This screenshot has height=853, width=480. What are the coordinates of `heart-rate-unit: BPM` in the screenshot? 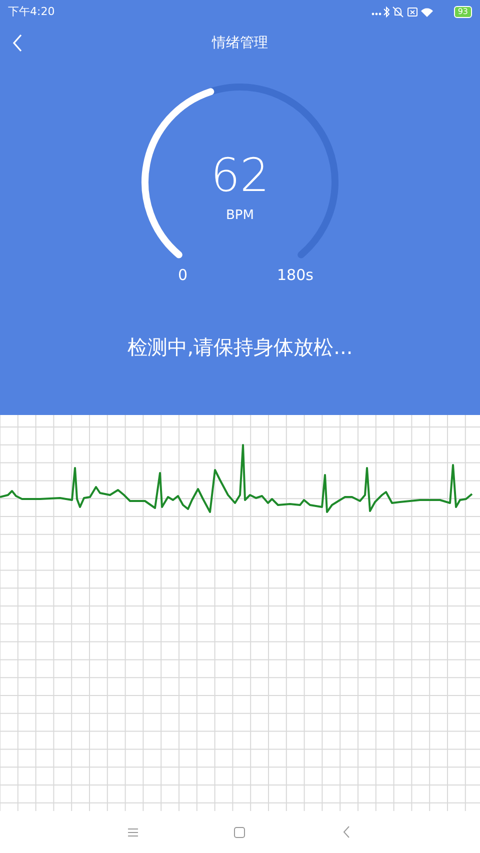 It's located at (240, 216).